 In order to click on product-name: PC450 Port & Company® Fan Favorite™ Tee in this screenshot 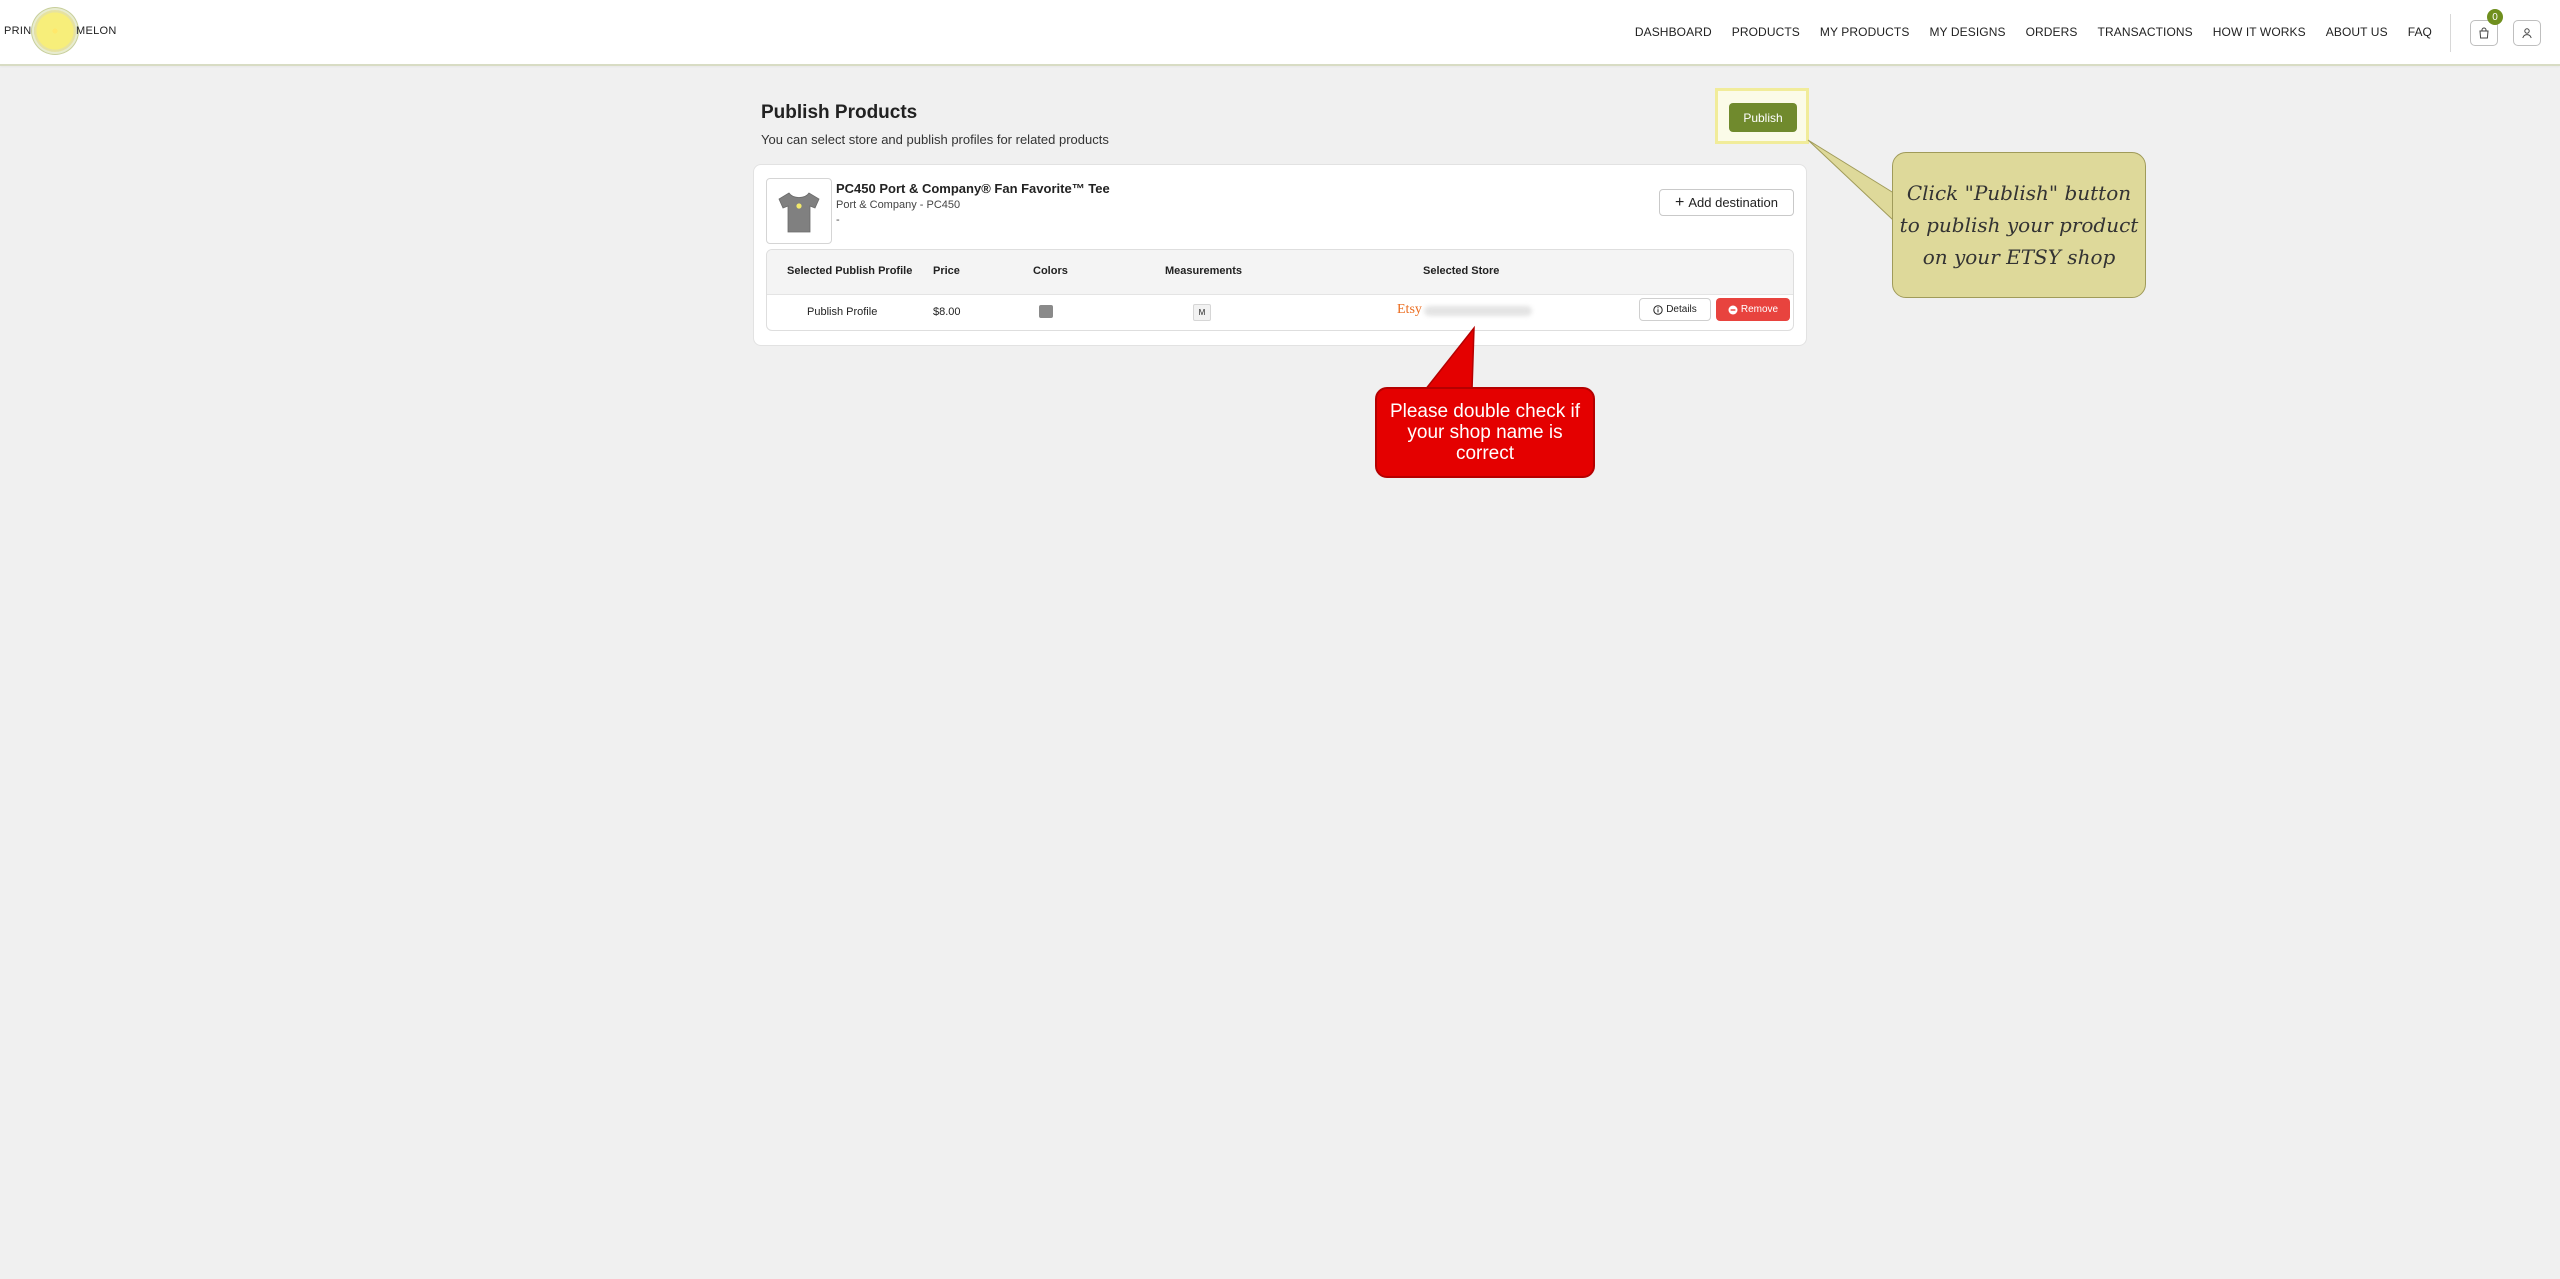, I will do `click(973, 188)`.